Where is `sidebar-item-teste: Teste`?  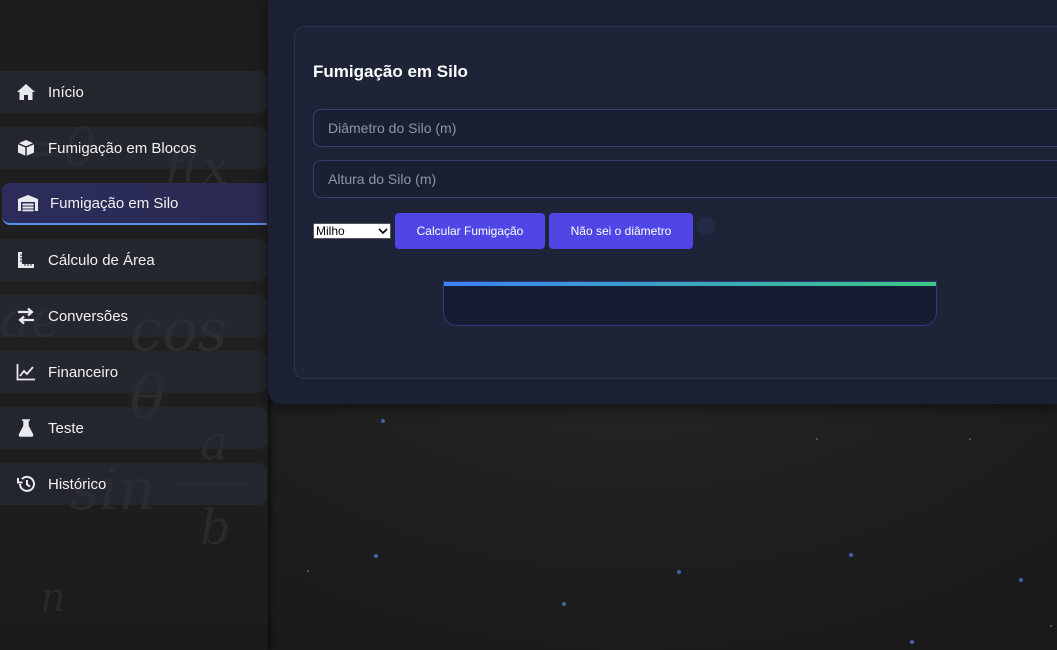
sidebar-item-teste: Teste is located at coordinates (133, 428).